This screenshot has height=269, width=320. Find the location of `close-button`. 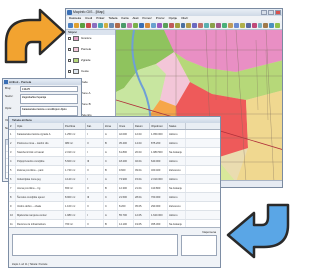

close-button is located at coordinates (278, 12).